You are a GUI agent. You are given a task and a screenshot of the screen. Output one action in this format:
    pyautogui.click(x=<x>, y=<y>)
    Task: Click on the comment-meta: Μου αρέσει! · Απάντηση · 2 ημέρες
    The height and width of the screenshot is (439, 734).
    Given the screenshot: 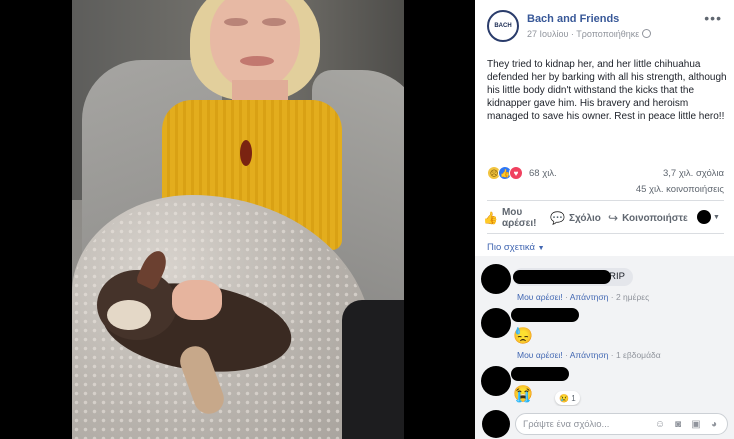 What is the action you would take?
    pyautogui.click(x=583, y=297)
    